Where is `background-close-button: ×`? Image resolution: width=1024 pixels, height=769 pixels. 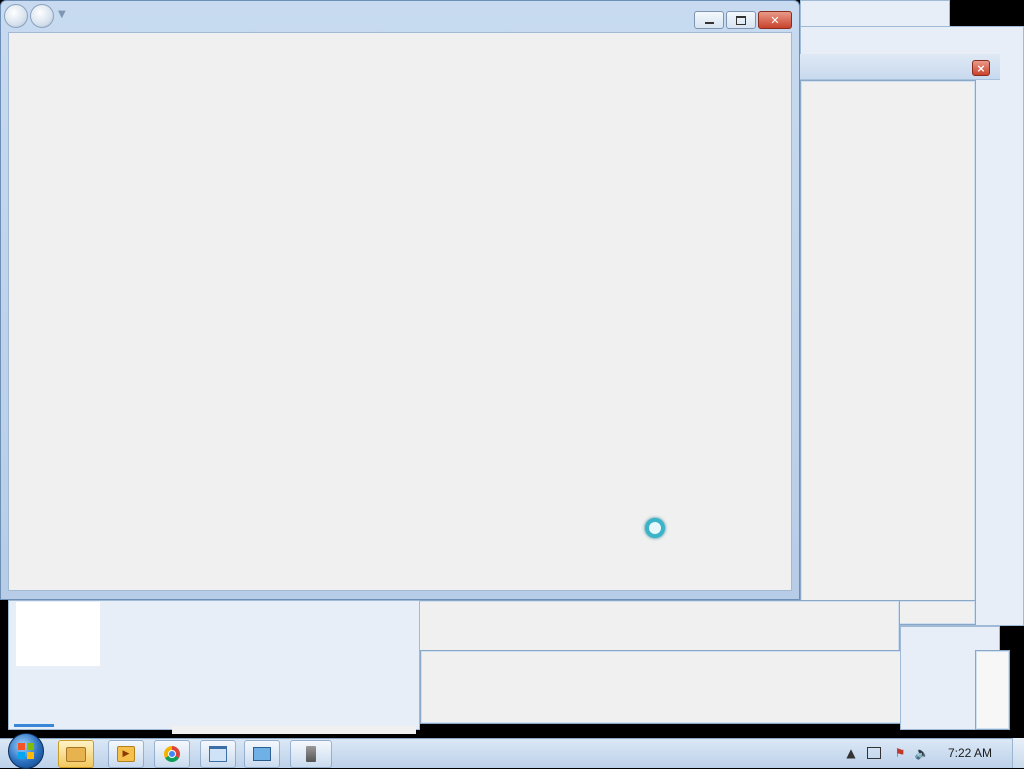
background-close-button: × is located at coordinates (981, 68).